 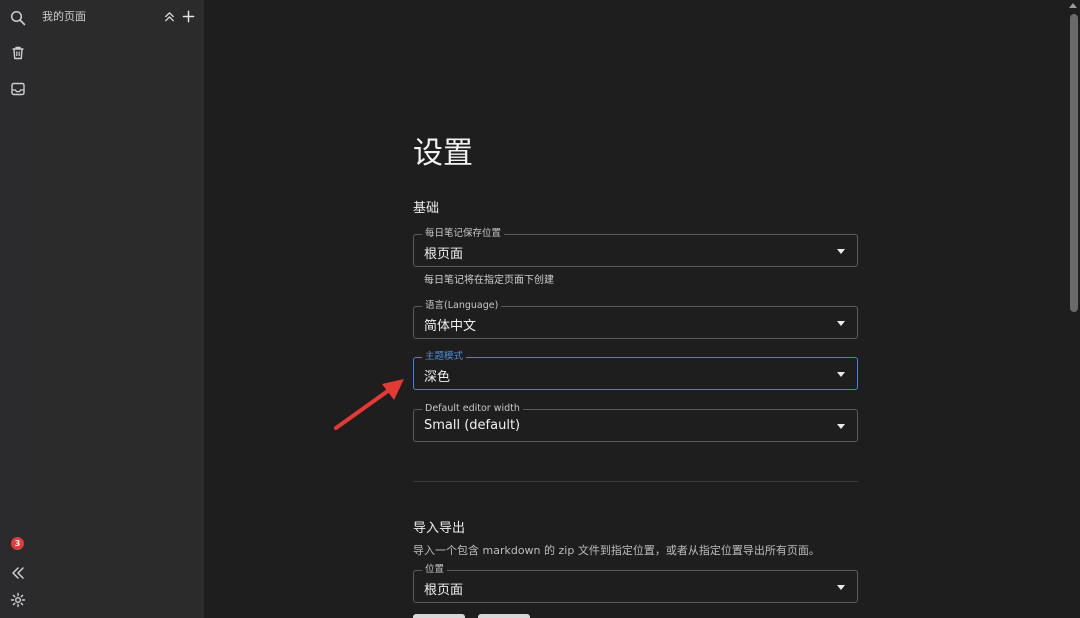 What do you see at coordinates (635, 583) in the screenshot?
I see `import-export-location-select: 位置 根页面` at bounding box center [635, 583].